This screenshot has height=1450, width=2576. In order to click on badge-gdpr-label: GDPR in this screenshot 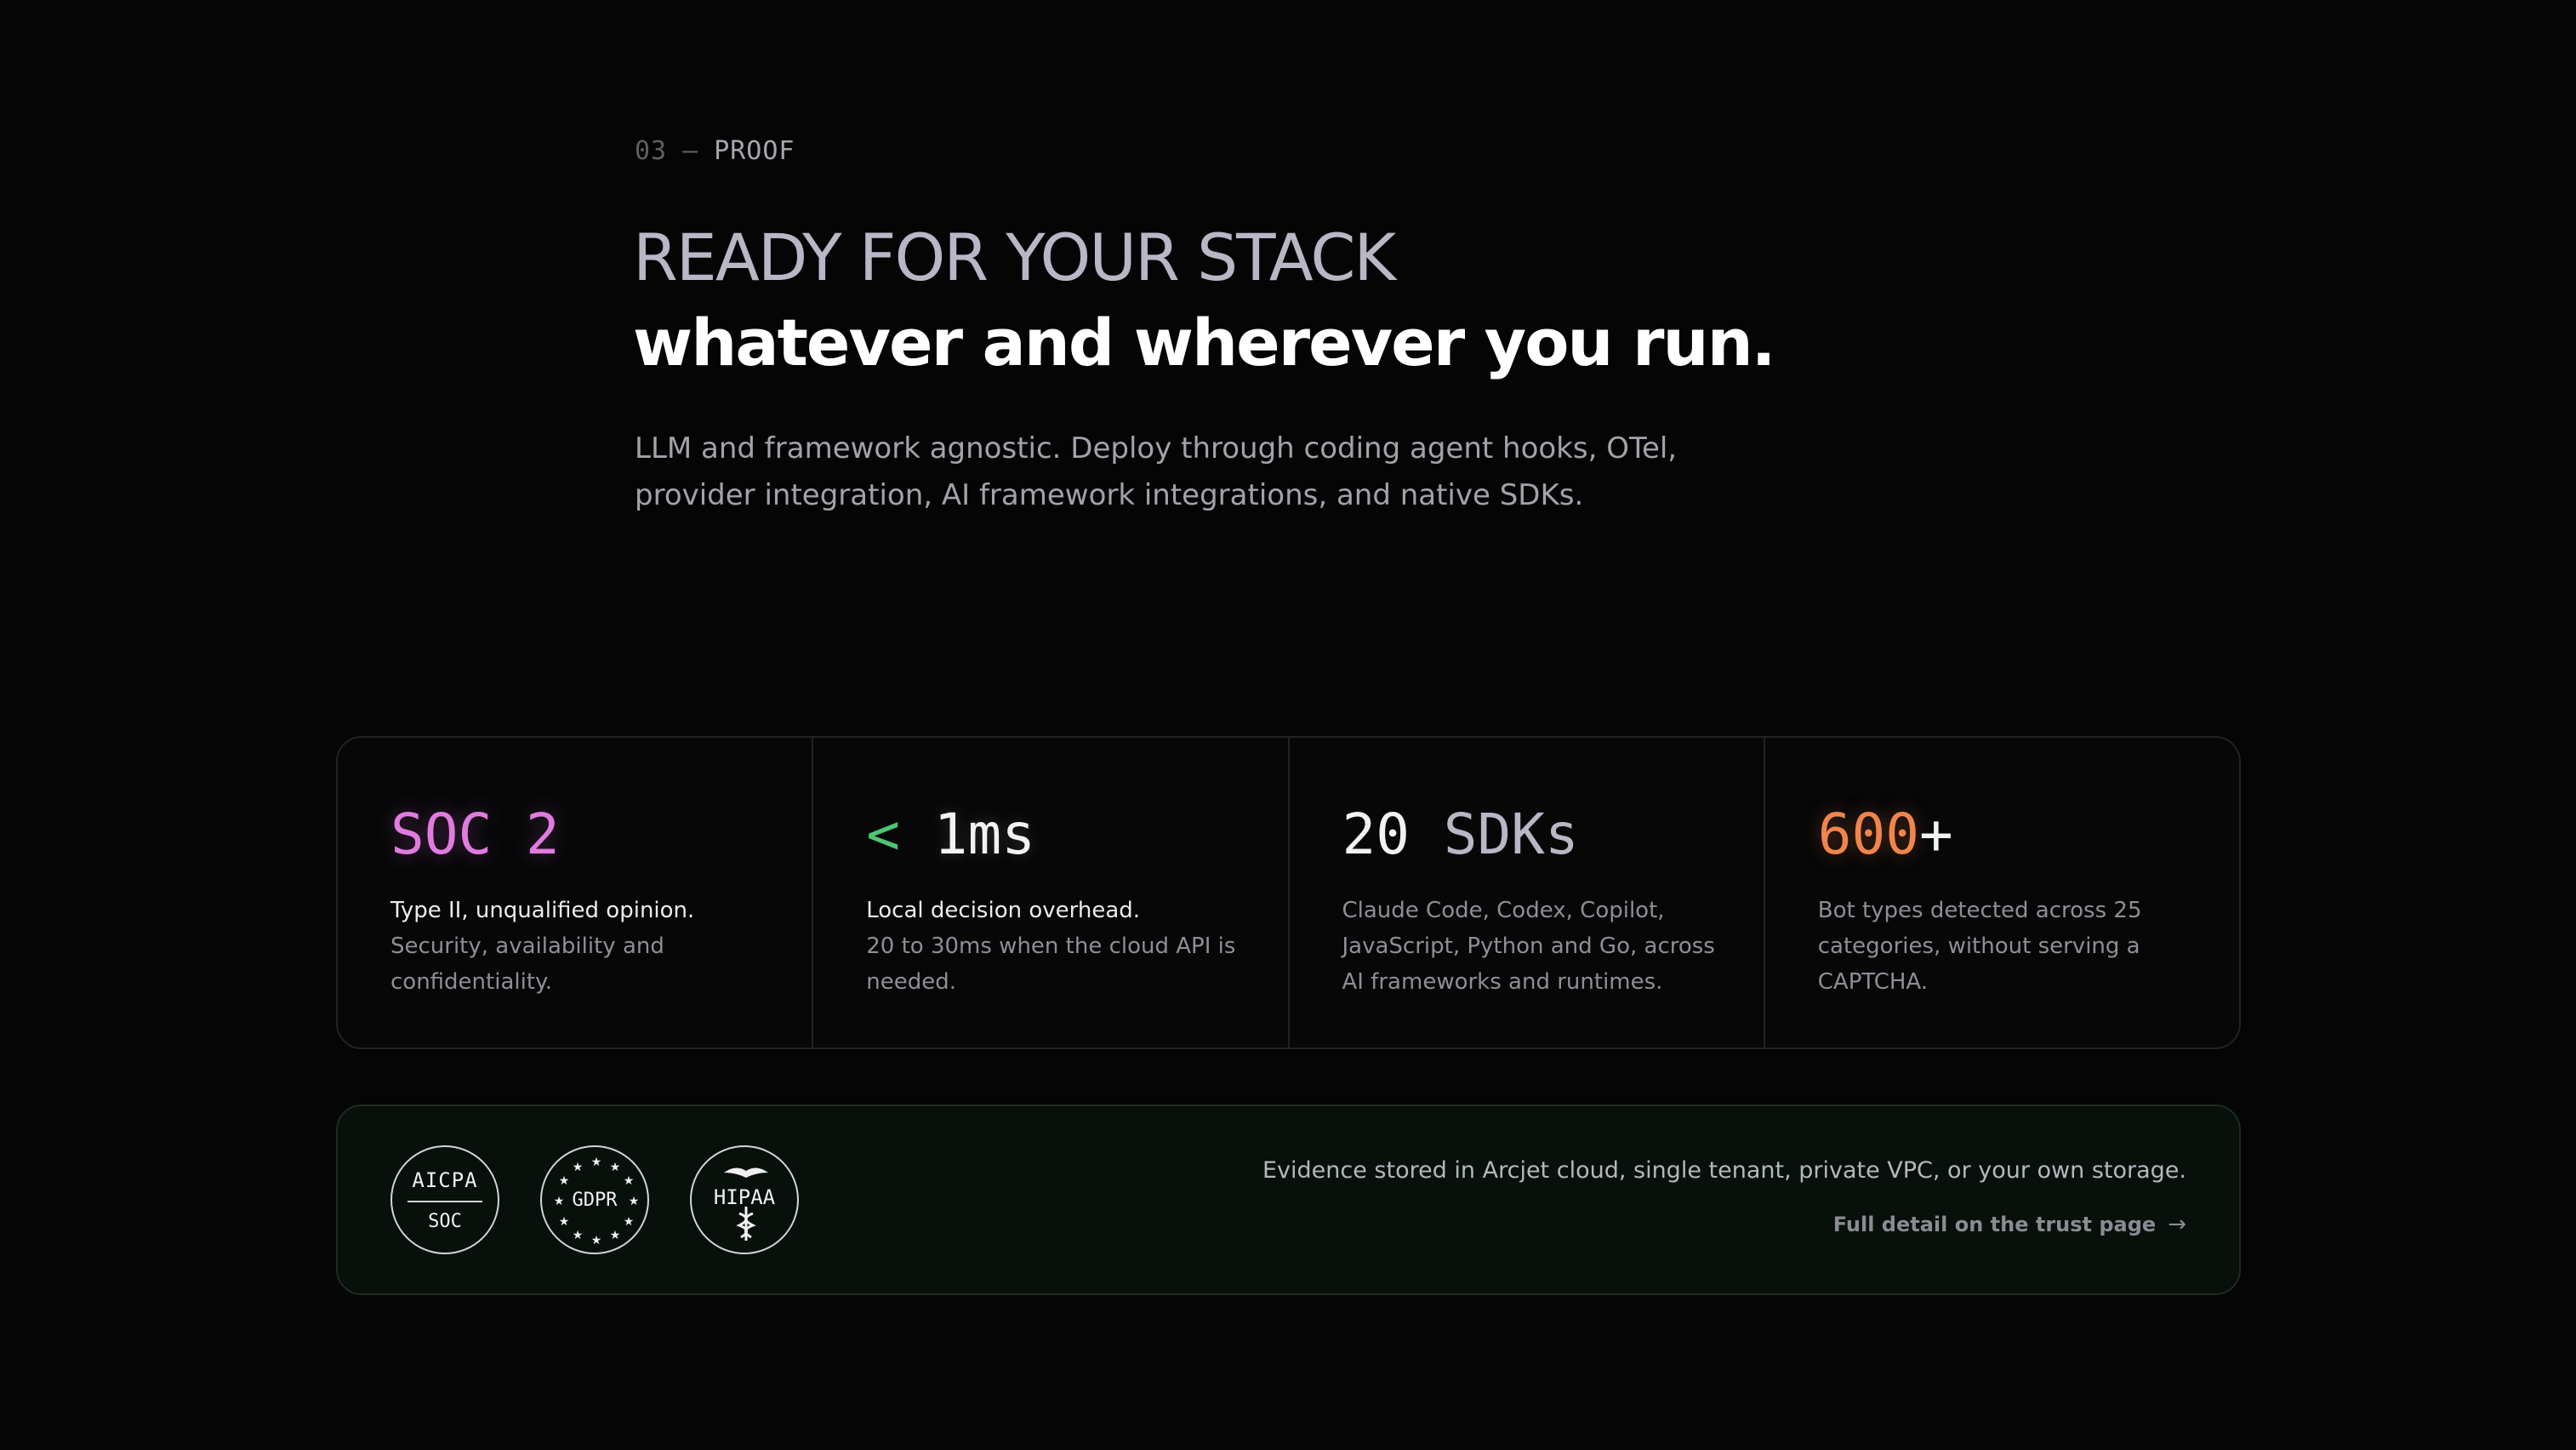, I will do `click(595, 1200)`.